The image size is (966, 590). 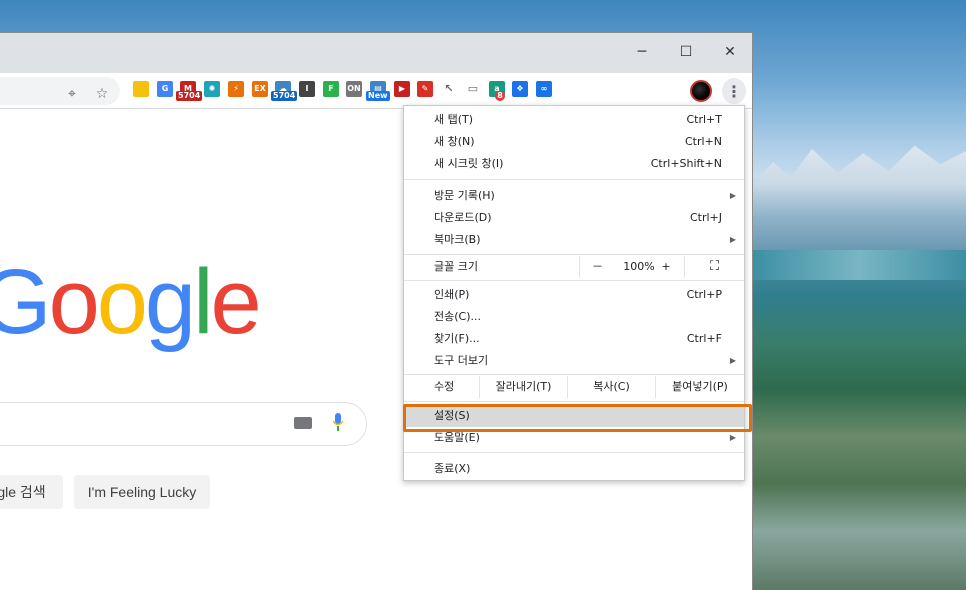 I want to click on menu-item-label: 도구 더보기, so click(x=461, y=360).